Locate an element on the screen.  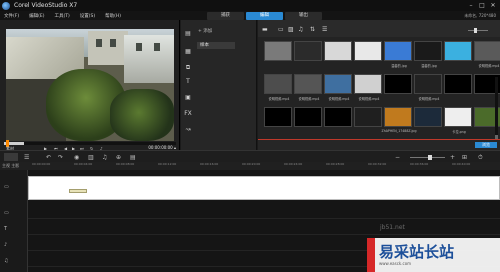
timeline-zoom-slider is located at coordinates (427, 157).